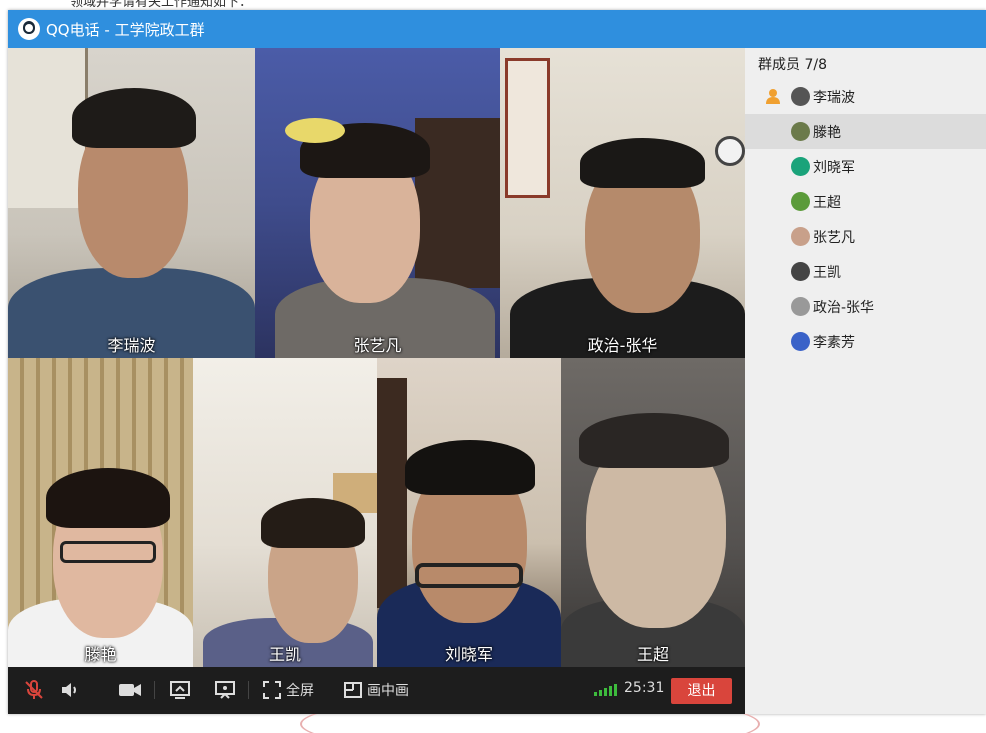 This screenshot has width=986, height=733. I want to click on pip-button: 画中画, so click(376, 690).